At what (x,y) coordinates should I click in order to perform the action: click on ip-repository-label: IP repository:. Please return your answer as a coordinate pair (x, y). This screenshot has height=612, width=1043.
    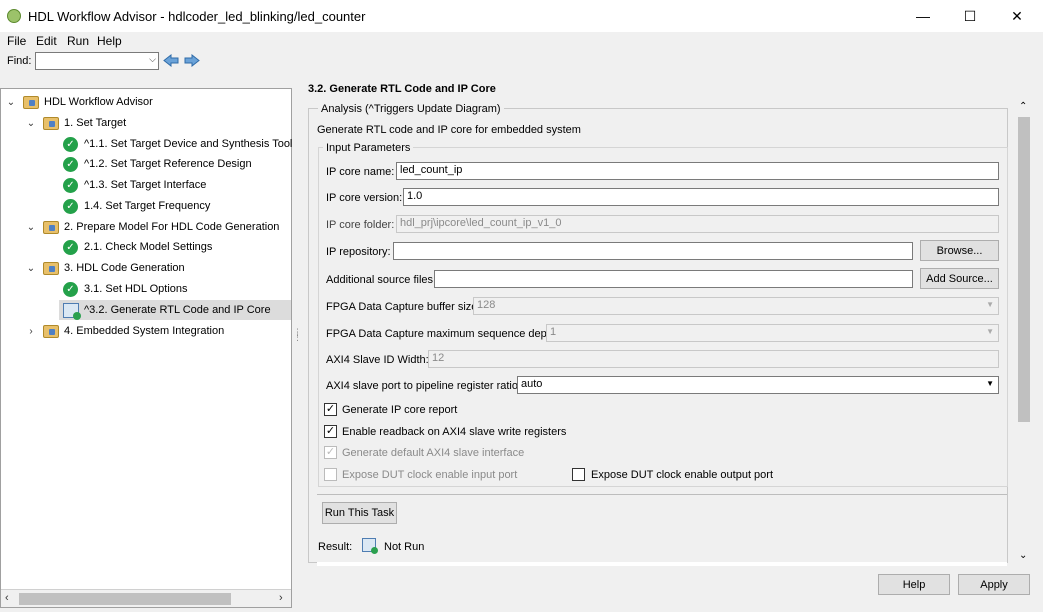
    Looking at the image, I should click on (358, 252).